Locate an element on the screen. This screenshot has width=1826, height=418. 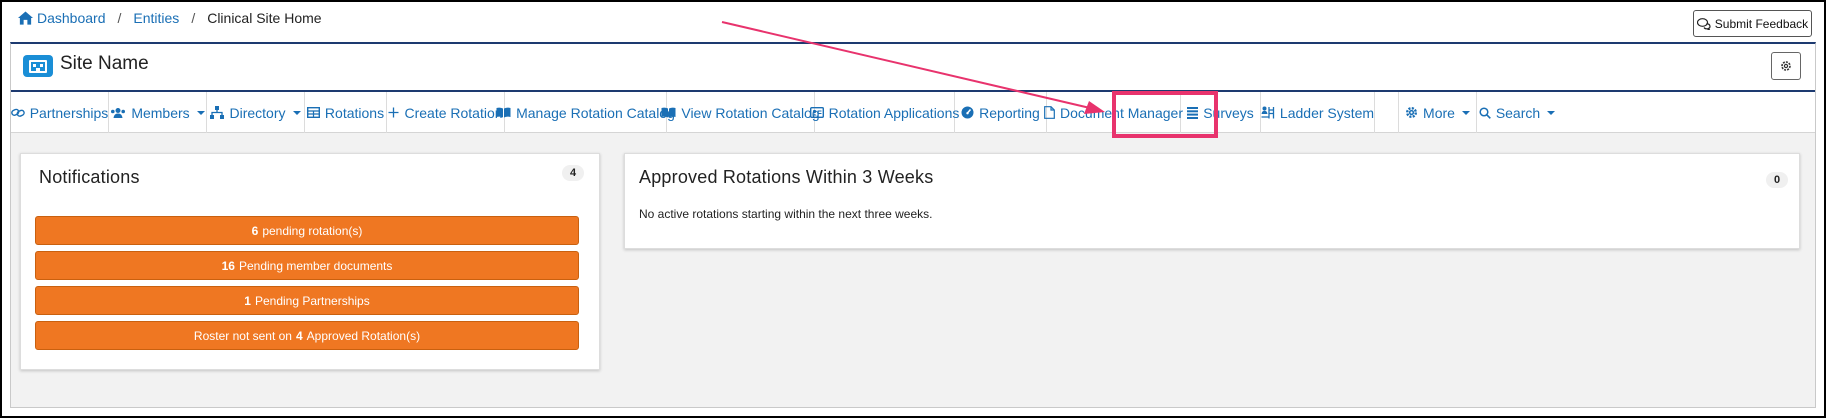
id-card-icon is located at coordinates (816, 112).